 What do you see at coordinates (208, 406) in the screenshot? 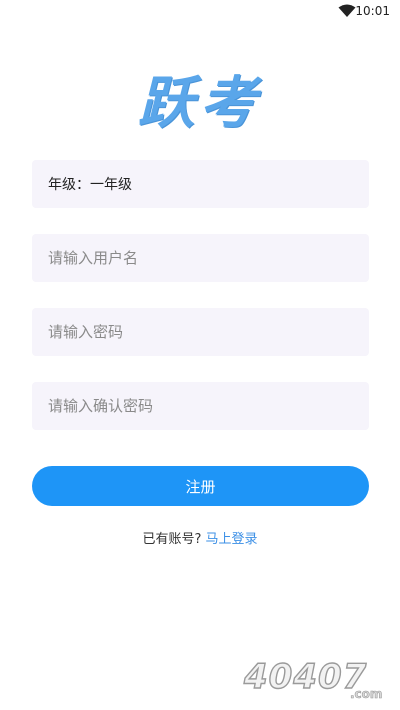
I see `confirm-password-input` at bounding box center [208, 406].